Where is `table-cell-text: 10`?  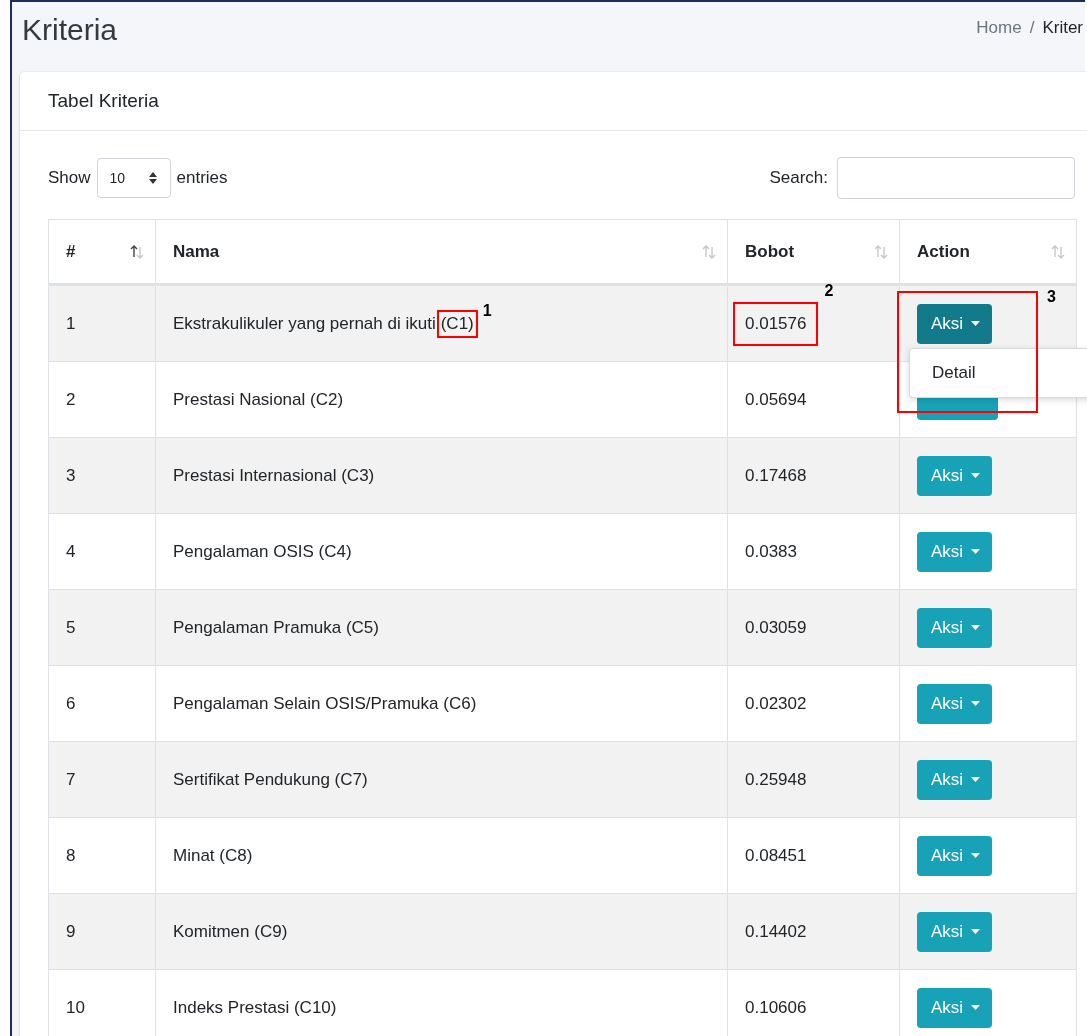
table-cell-text: 10 is located at coordinates (75, 1007).